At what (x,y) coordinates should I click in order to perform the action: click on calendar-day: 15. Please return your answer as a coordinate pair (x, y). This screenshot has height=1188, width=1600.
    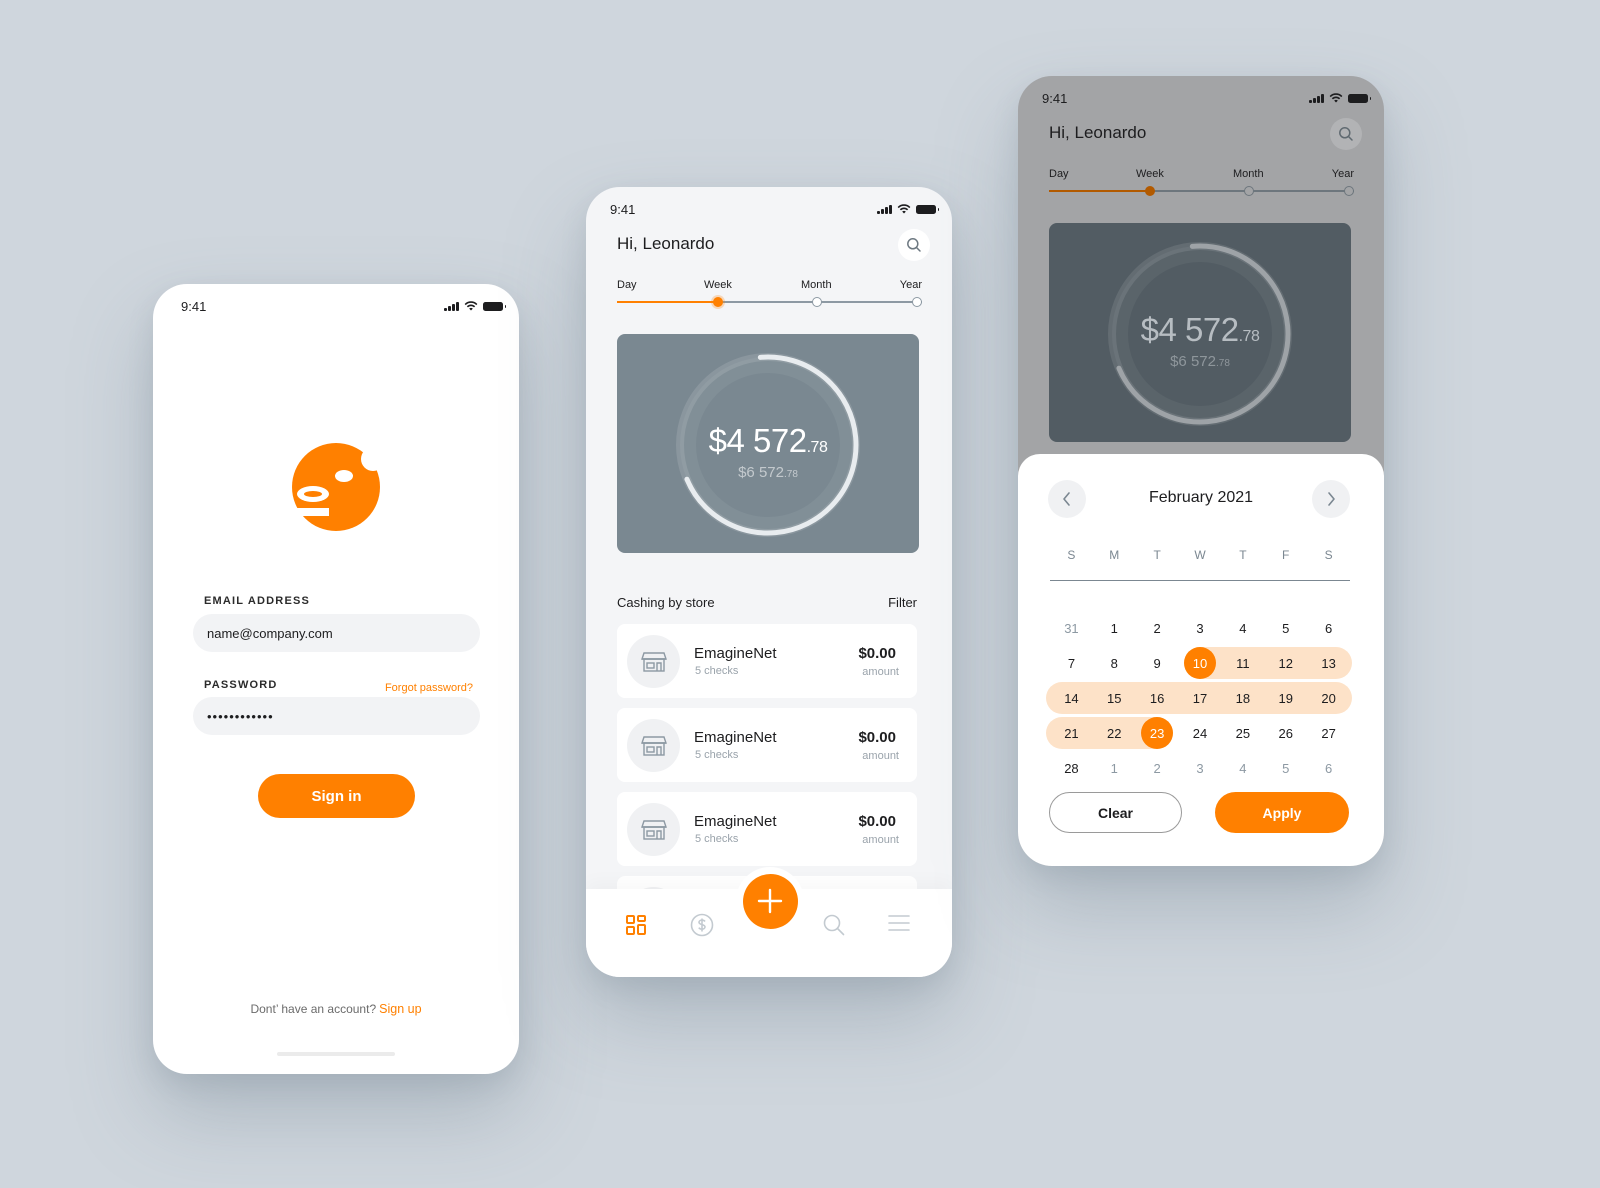
    Looking at the image, I should click on (1114, 698).